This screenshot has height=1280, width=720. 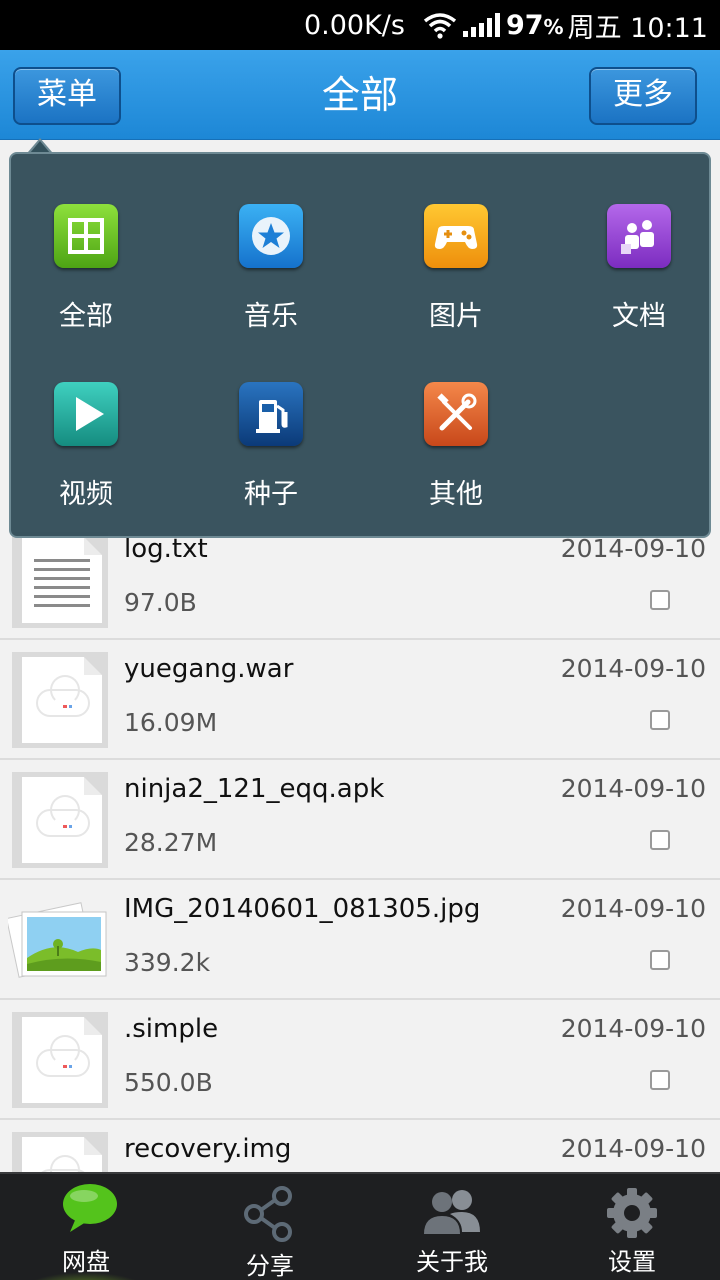 I want to click on fuel-icon, so click(x=271, y=414).